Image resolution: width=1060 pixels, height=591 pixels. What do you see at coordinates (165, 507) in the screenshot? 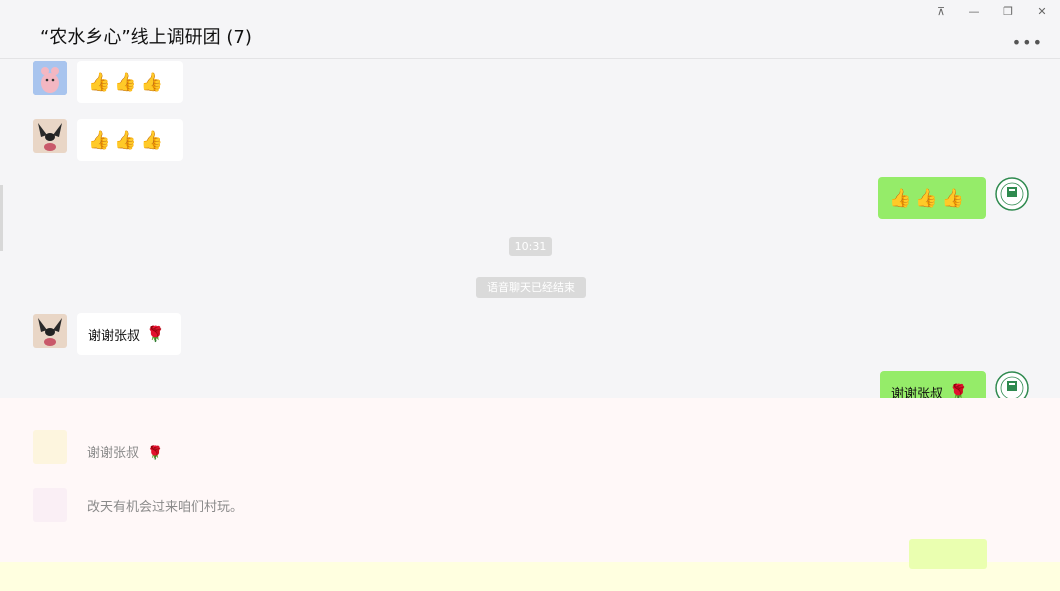
I see `faded-message: 改天有机会过来咱们村玩。` at bounding box center [165, 507].